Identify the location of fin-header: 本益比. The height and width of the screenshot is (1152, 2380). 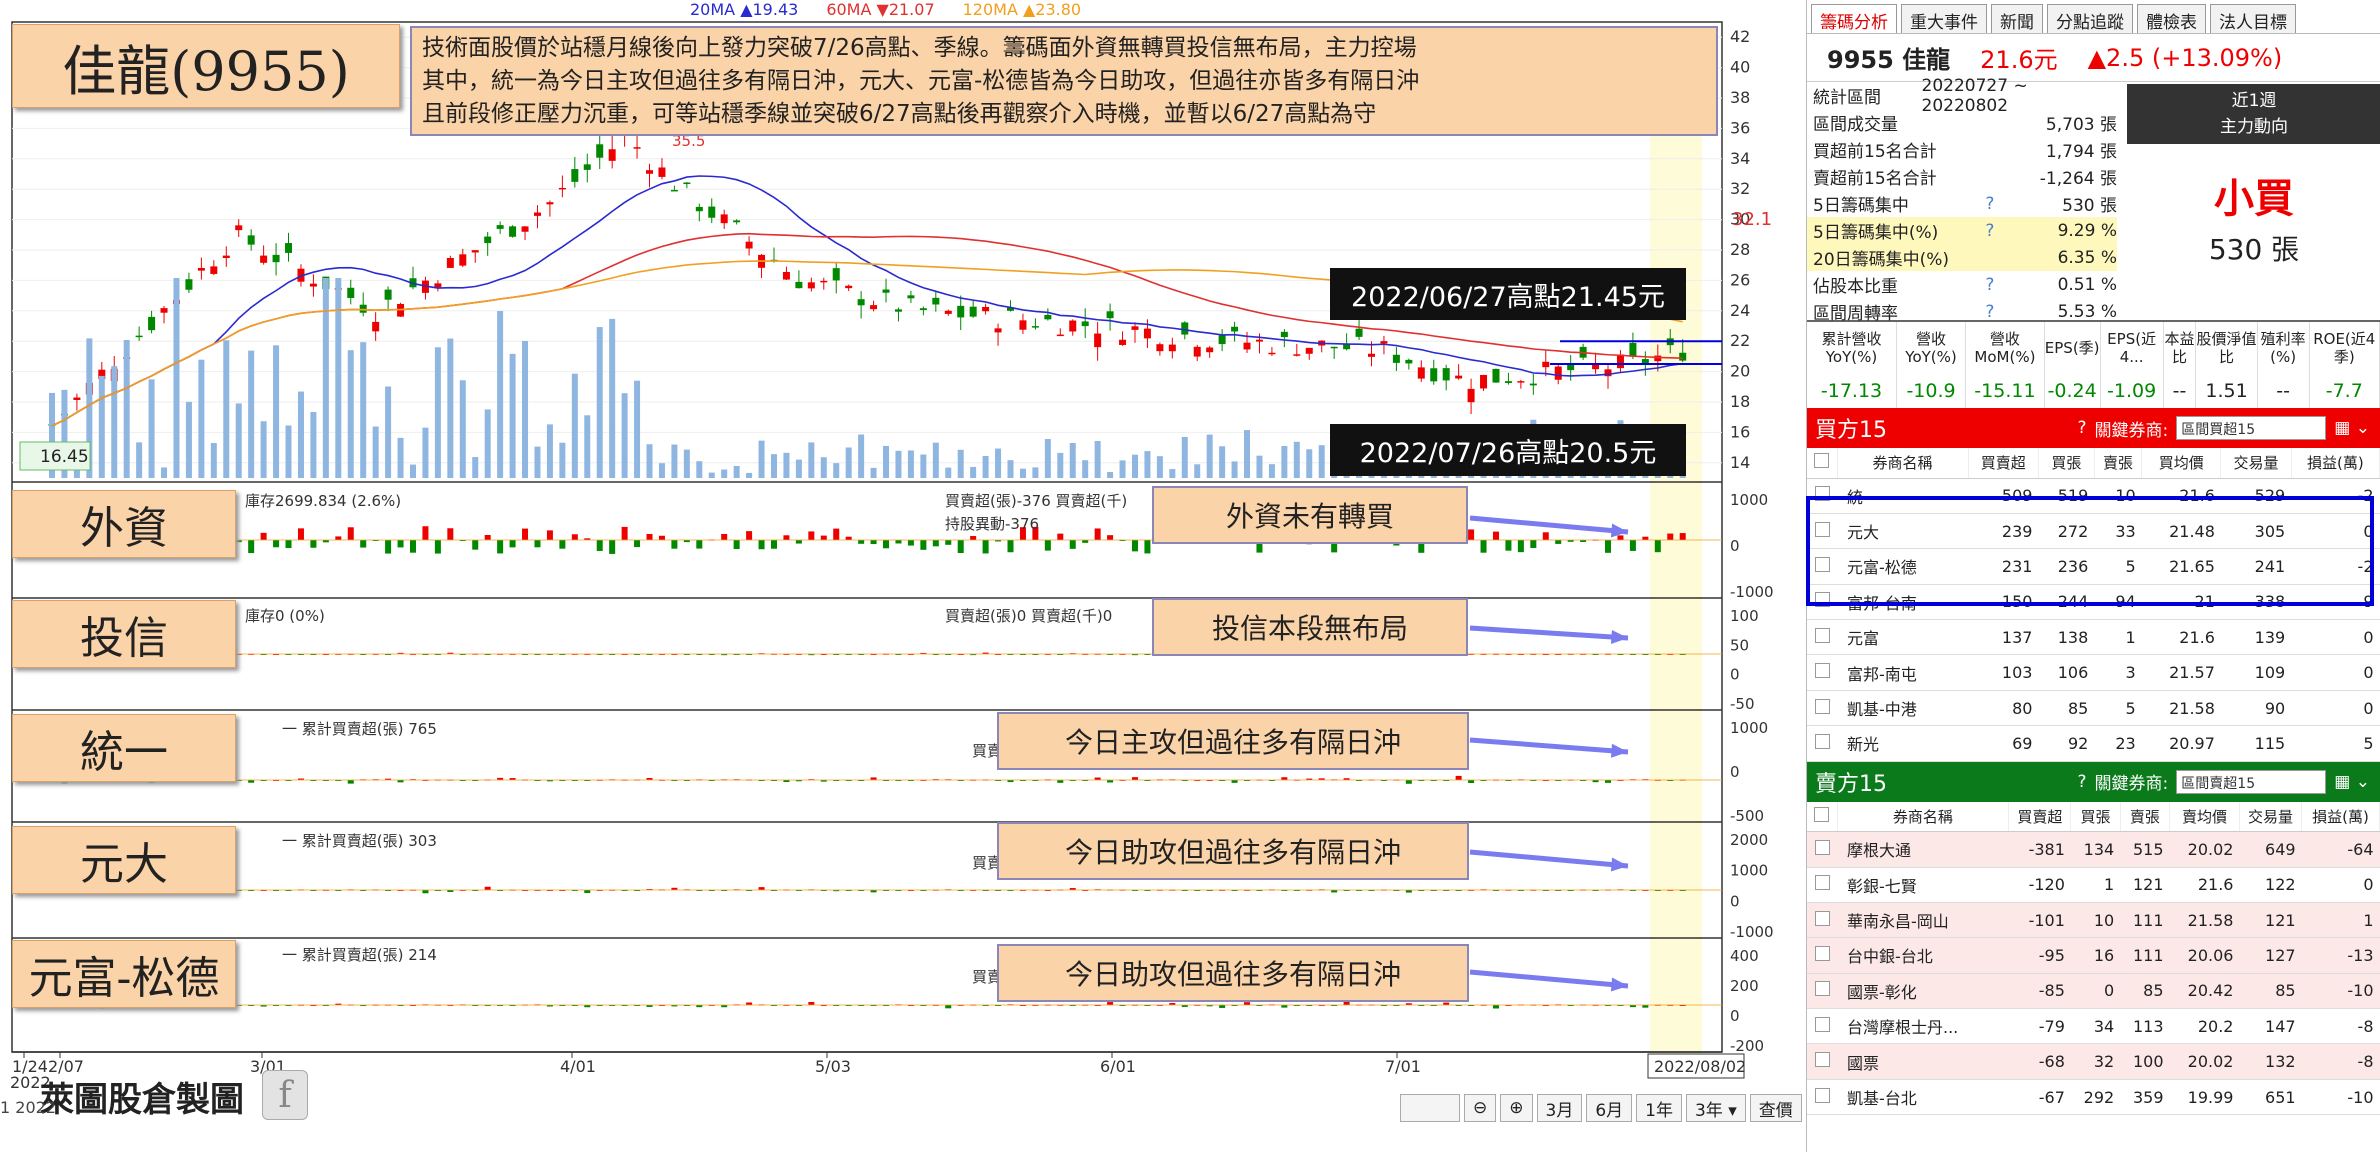
(2180, 348).